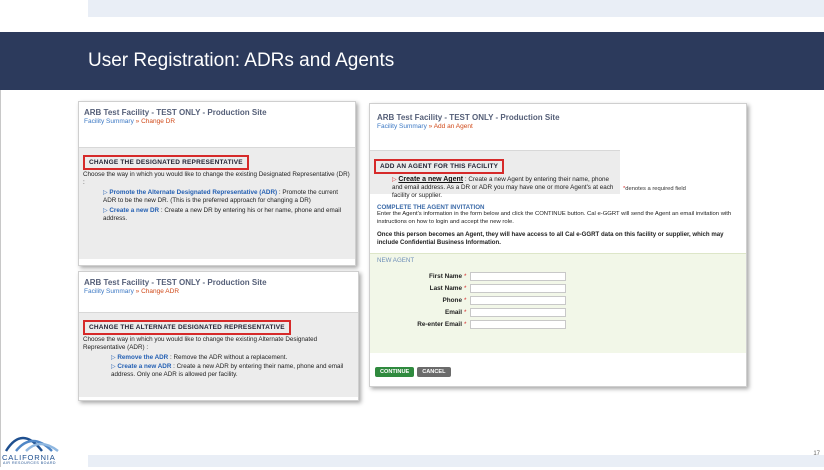 This screenshot has width=824, height=470. I want to click on logo-subtitle: AIR RESOURCES BOARD, so click(30, 463).